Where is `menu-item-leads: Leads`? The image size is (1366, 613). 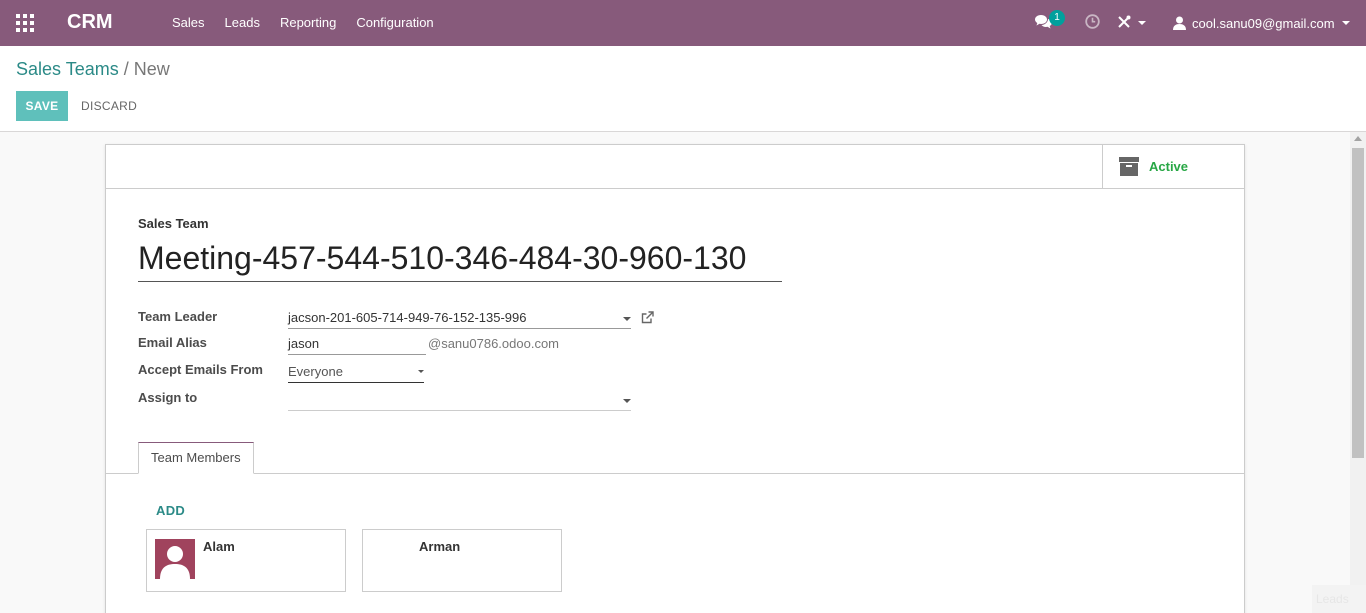 menu-item-leads: Leads is located at coordinates (242, 23).